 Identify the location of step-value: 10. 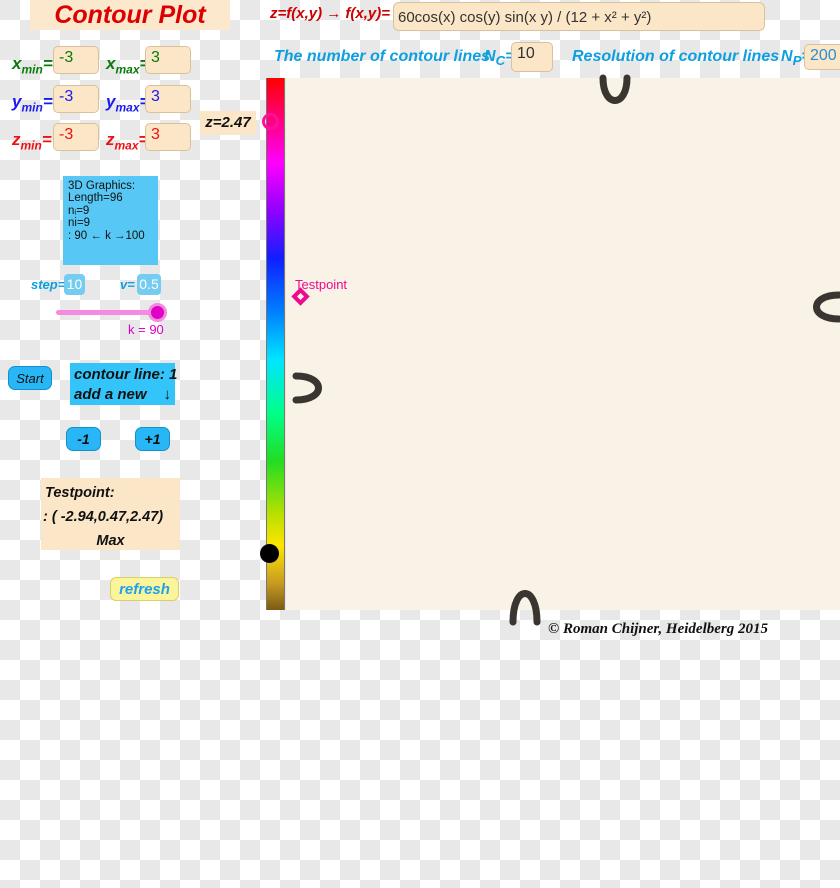
(74, 284).